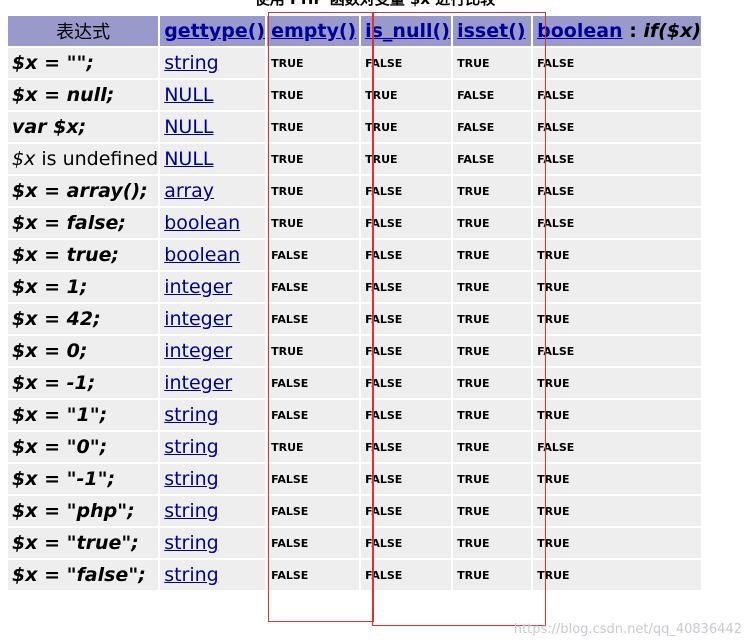  I want to click on boolean-link: boolean, so click(579, 31).